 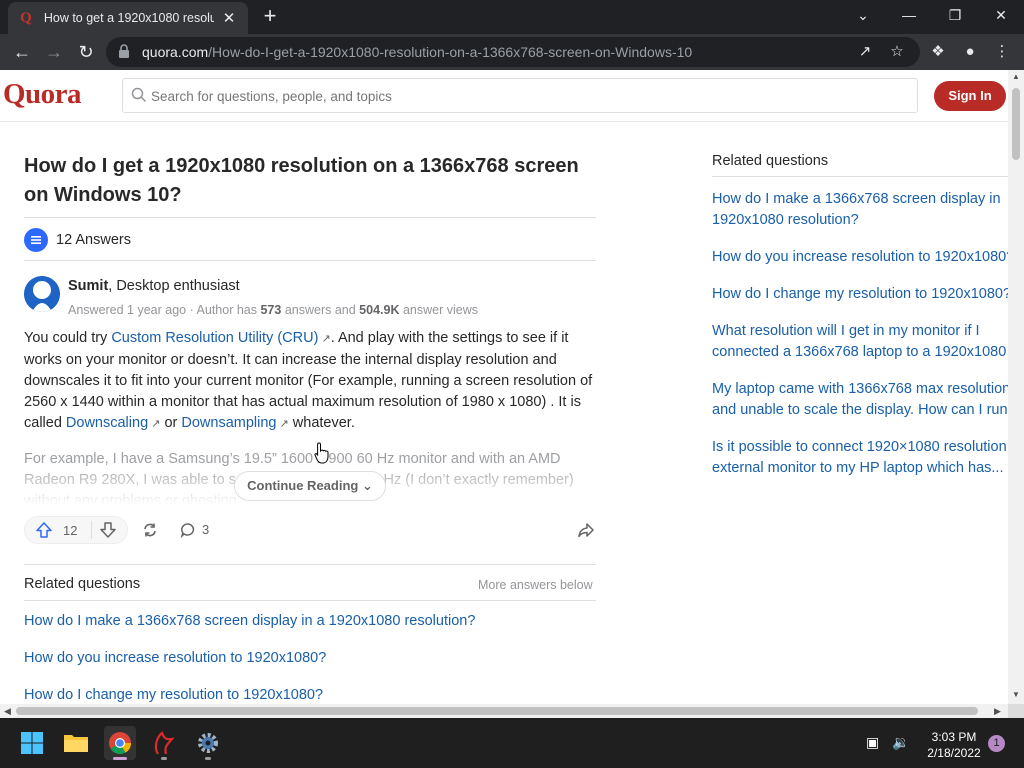 What do you see at coordinates (970, 52) in the screenshot?
I see `profile-icon: ●` at bounding box center [970, 52].